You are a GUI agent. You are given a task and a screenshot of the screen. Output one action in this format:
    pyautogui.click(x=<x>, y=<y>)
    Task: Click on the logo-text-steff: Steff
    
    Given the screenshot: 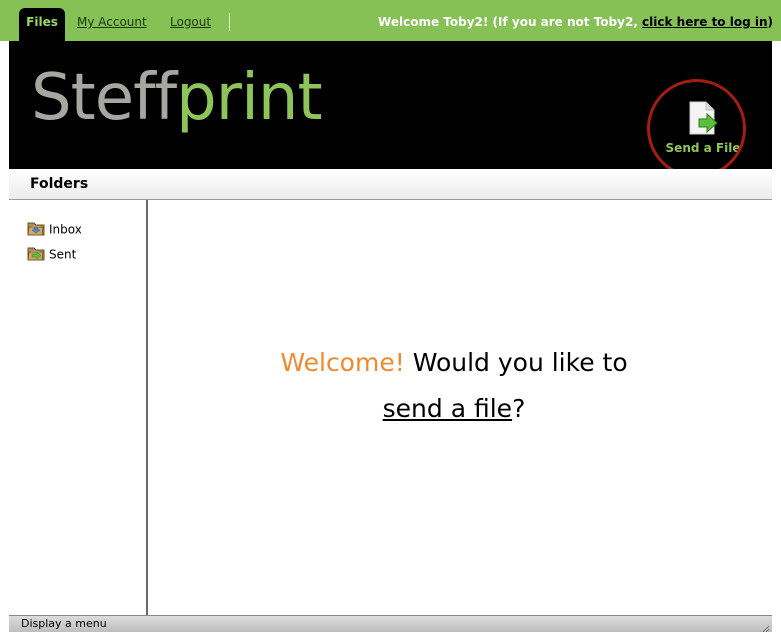 What is the action you would take?
    pyautogui.click(x=104, y=98)
    